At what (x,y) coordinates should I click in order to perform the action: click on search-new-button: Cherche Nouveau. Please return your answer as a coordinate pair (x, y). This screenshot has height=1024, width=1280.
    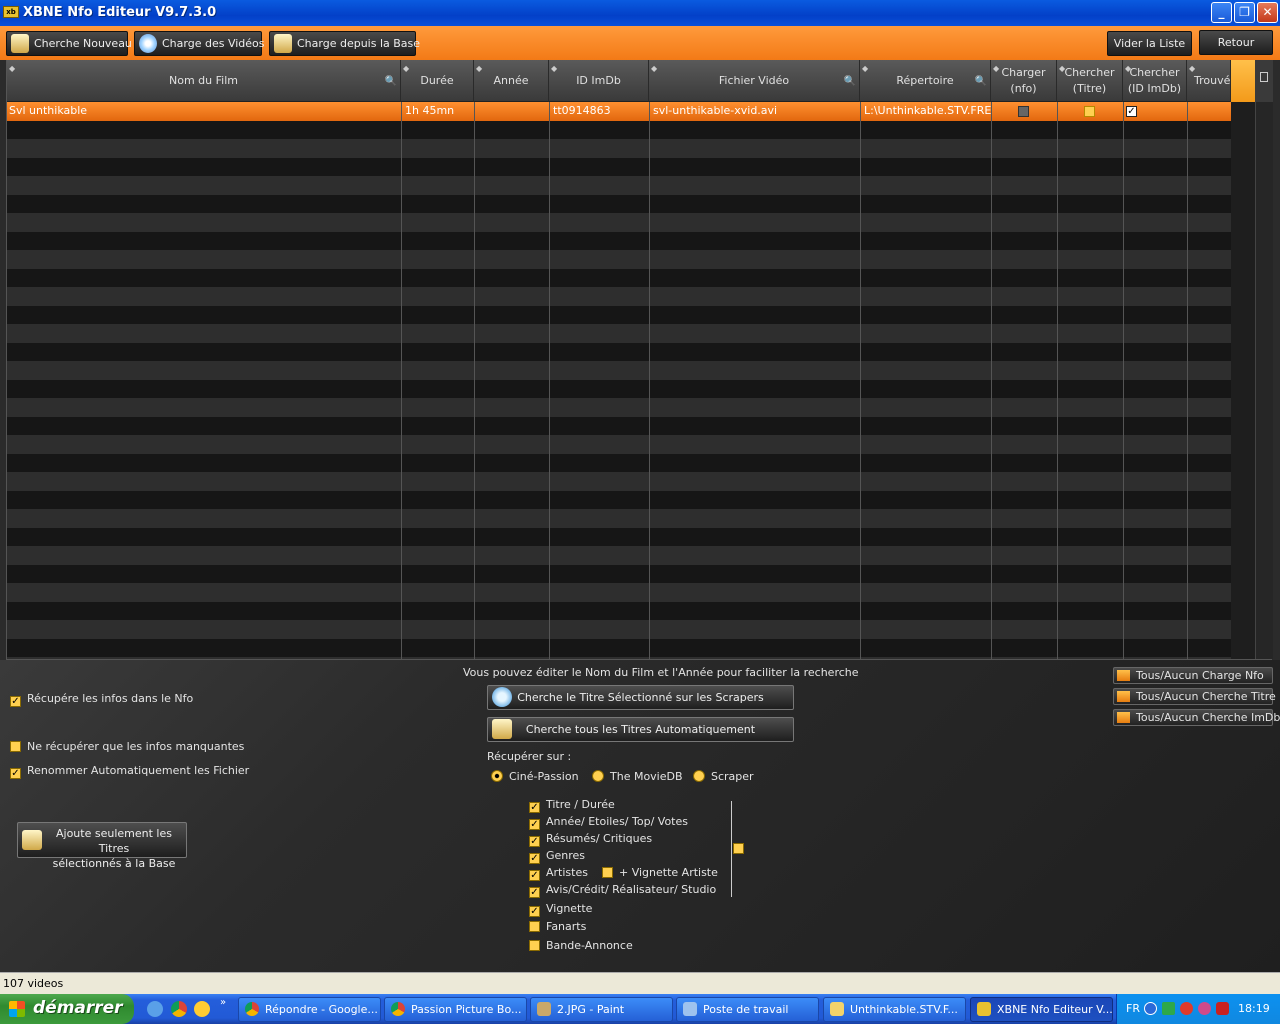
    Looking at the image, I should click on (69, 43).